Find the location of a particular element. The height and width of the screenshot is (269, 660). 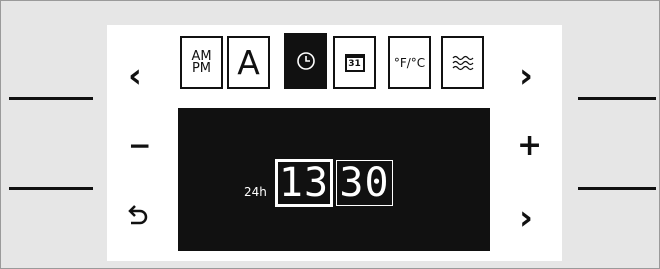

tab-am-pm: AM PM is located at coordinates (201, 62).